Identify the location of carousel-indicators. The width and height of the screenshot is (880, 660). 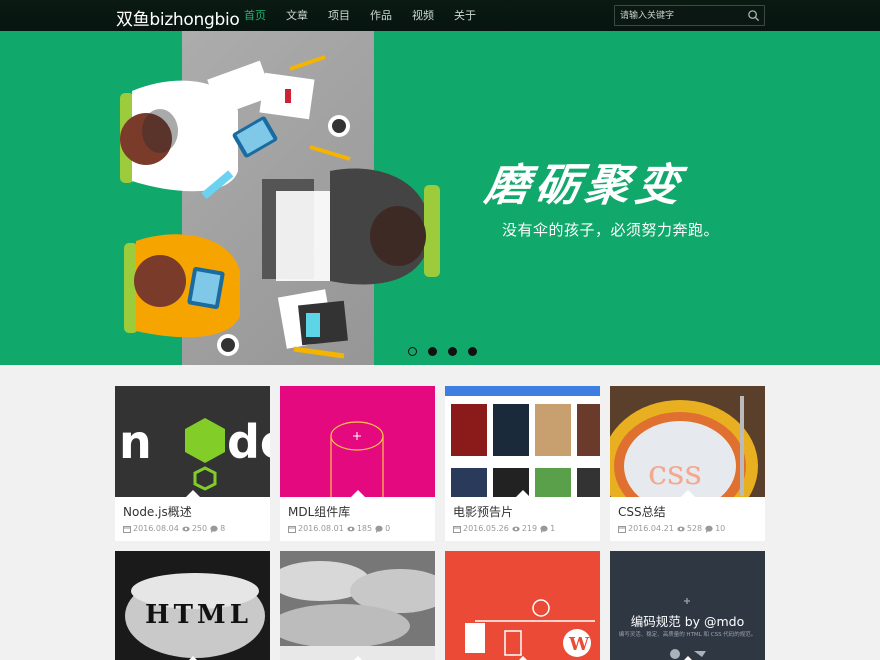
(442, 351).